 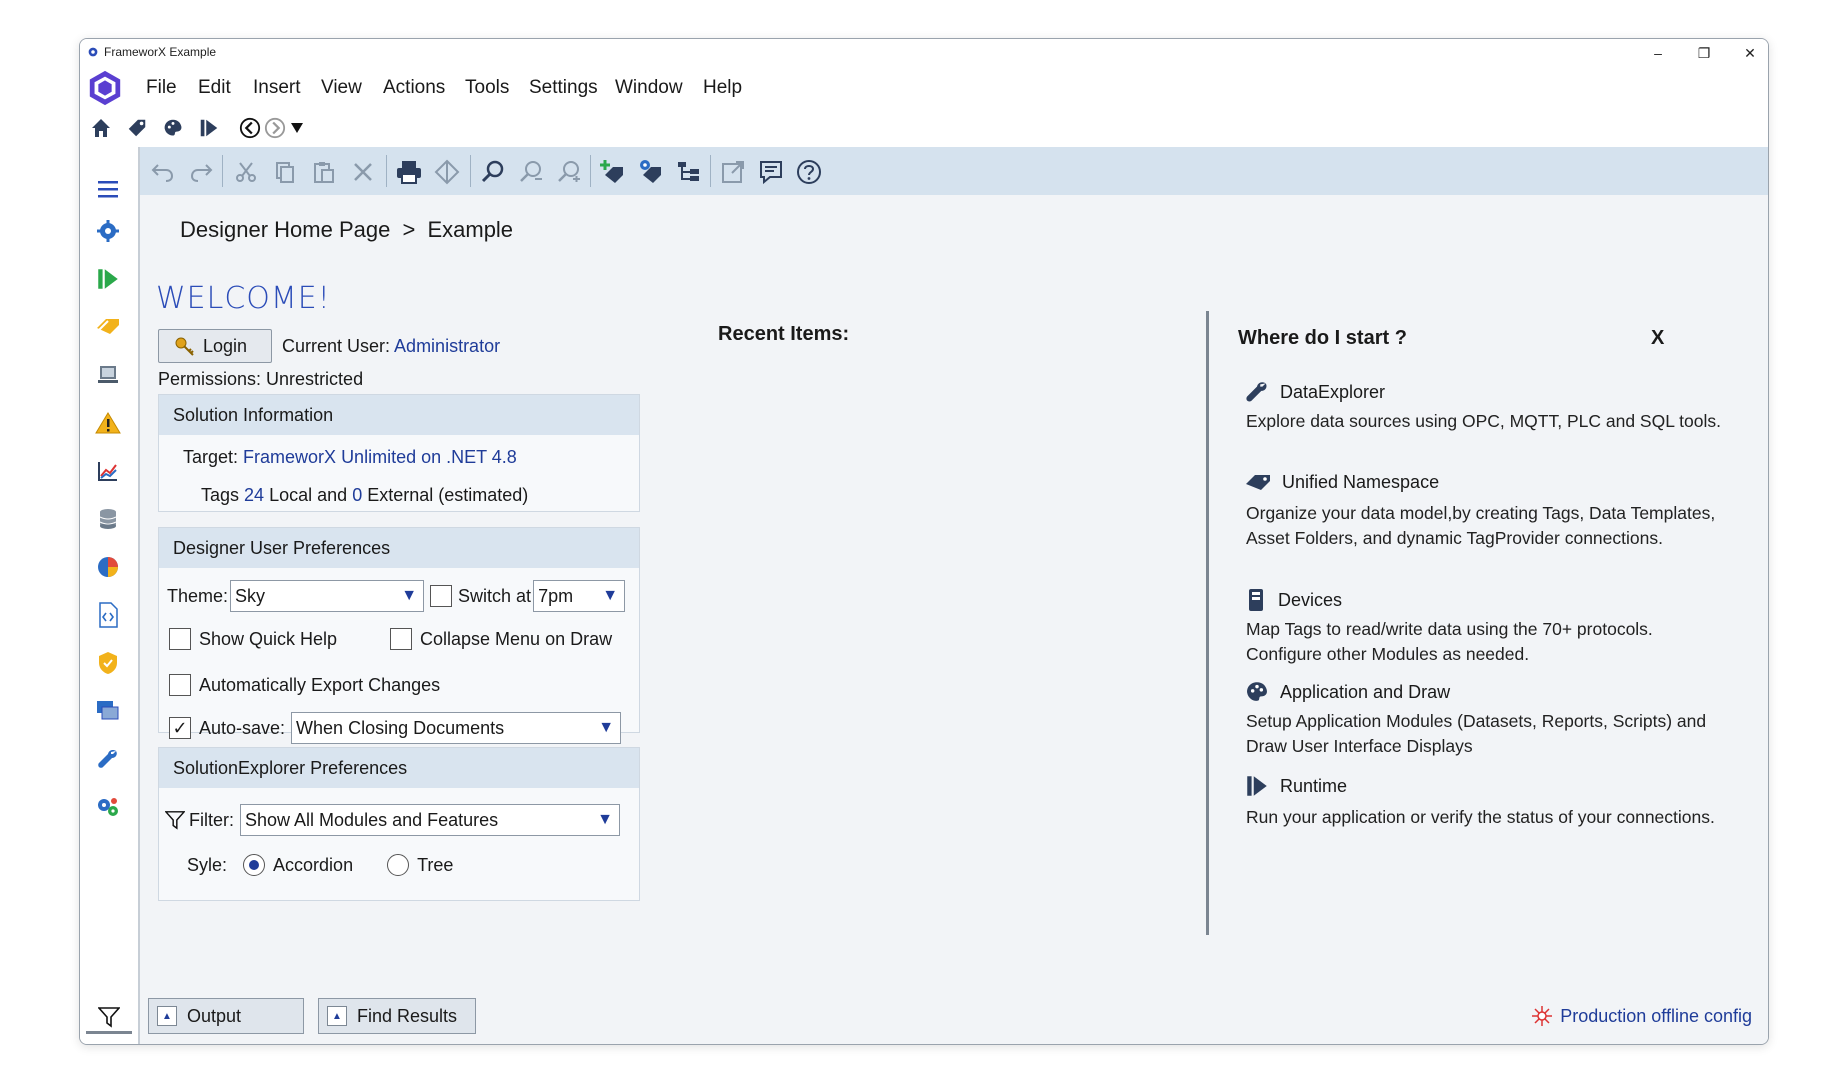 I want to click on help-icon, so click(x=809, y=172).